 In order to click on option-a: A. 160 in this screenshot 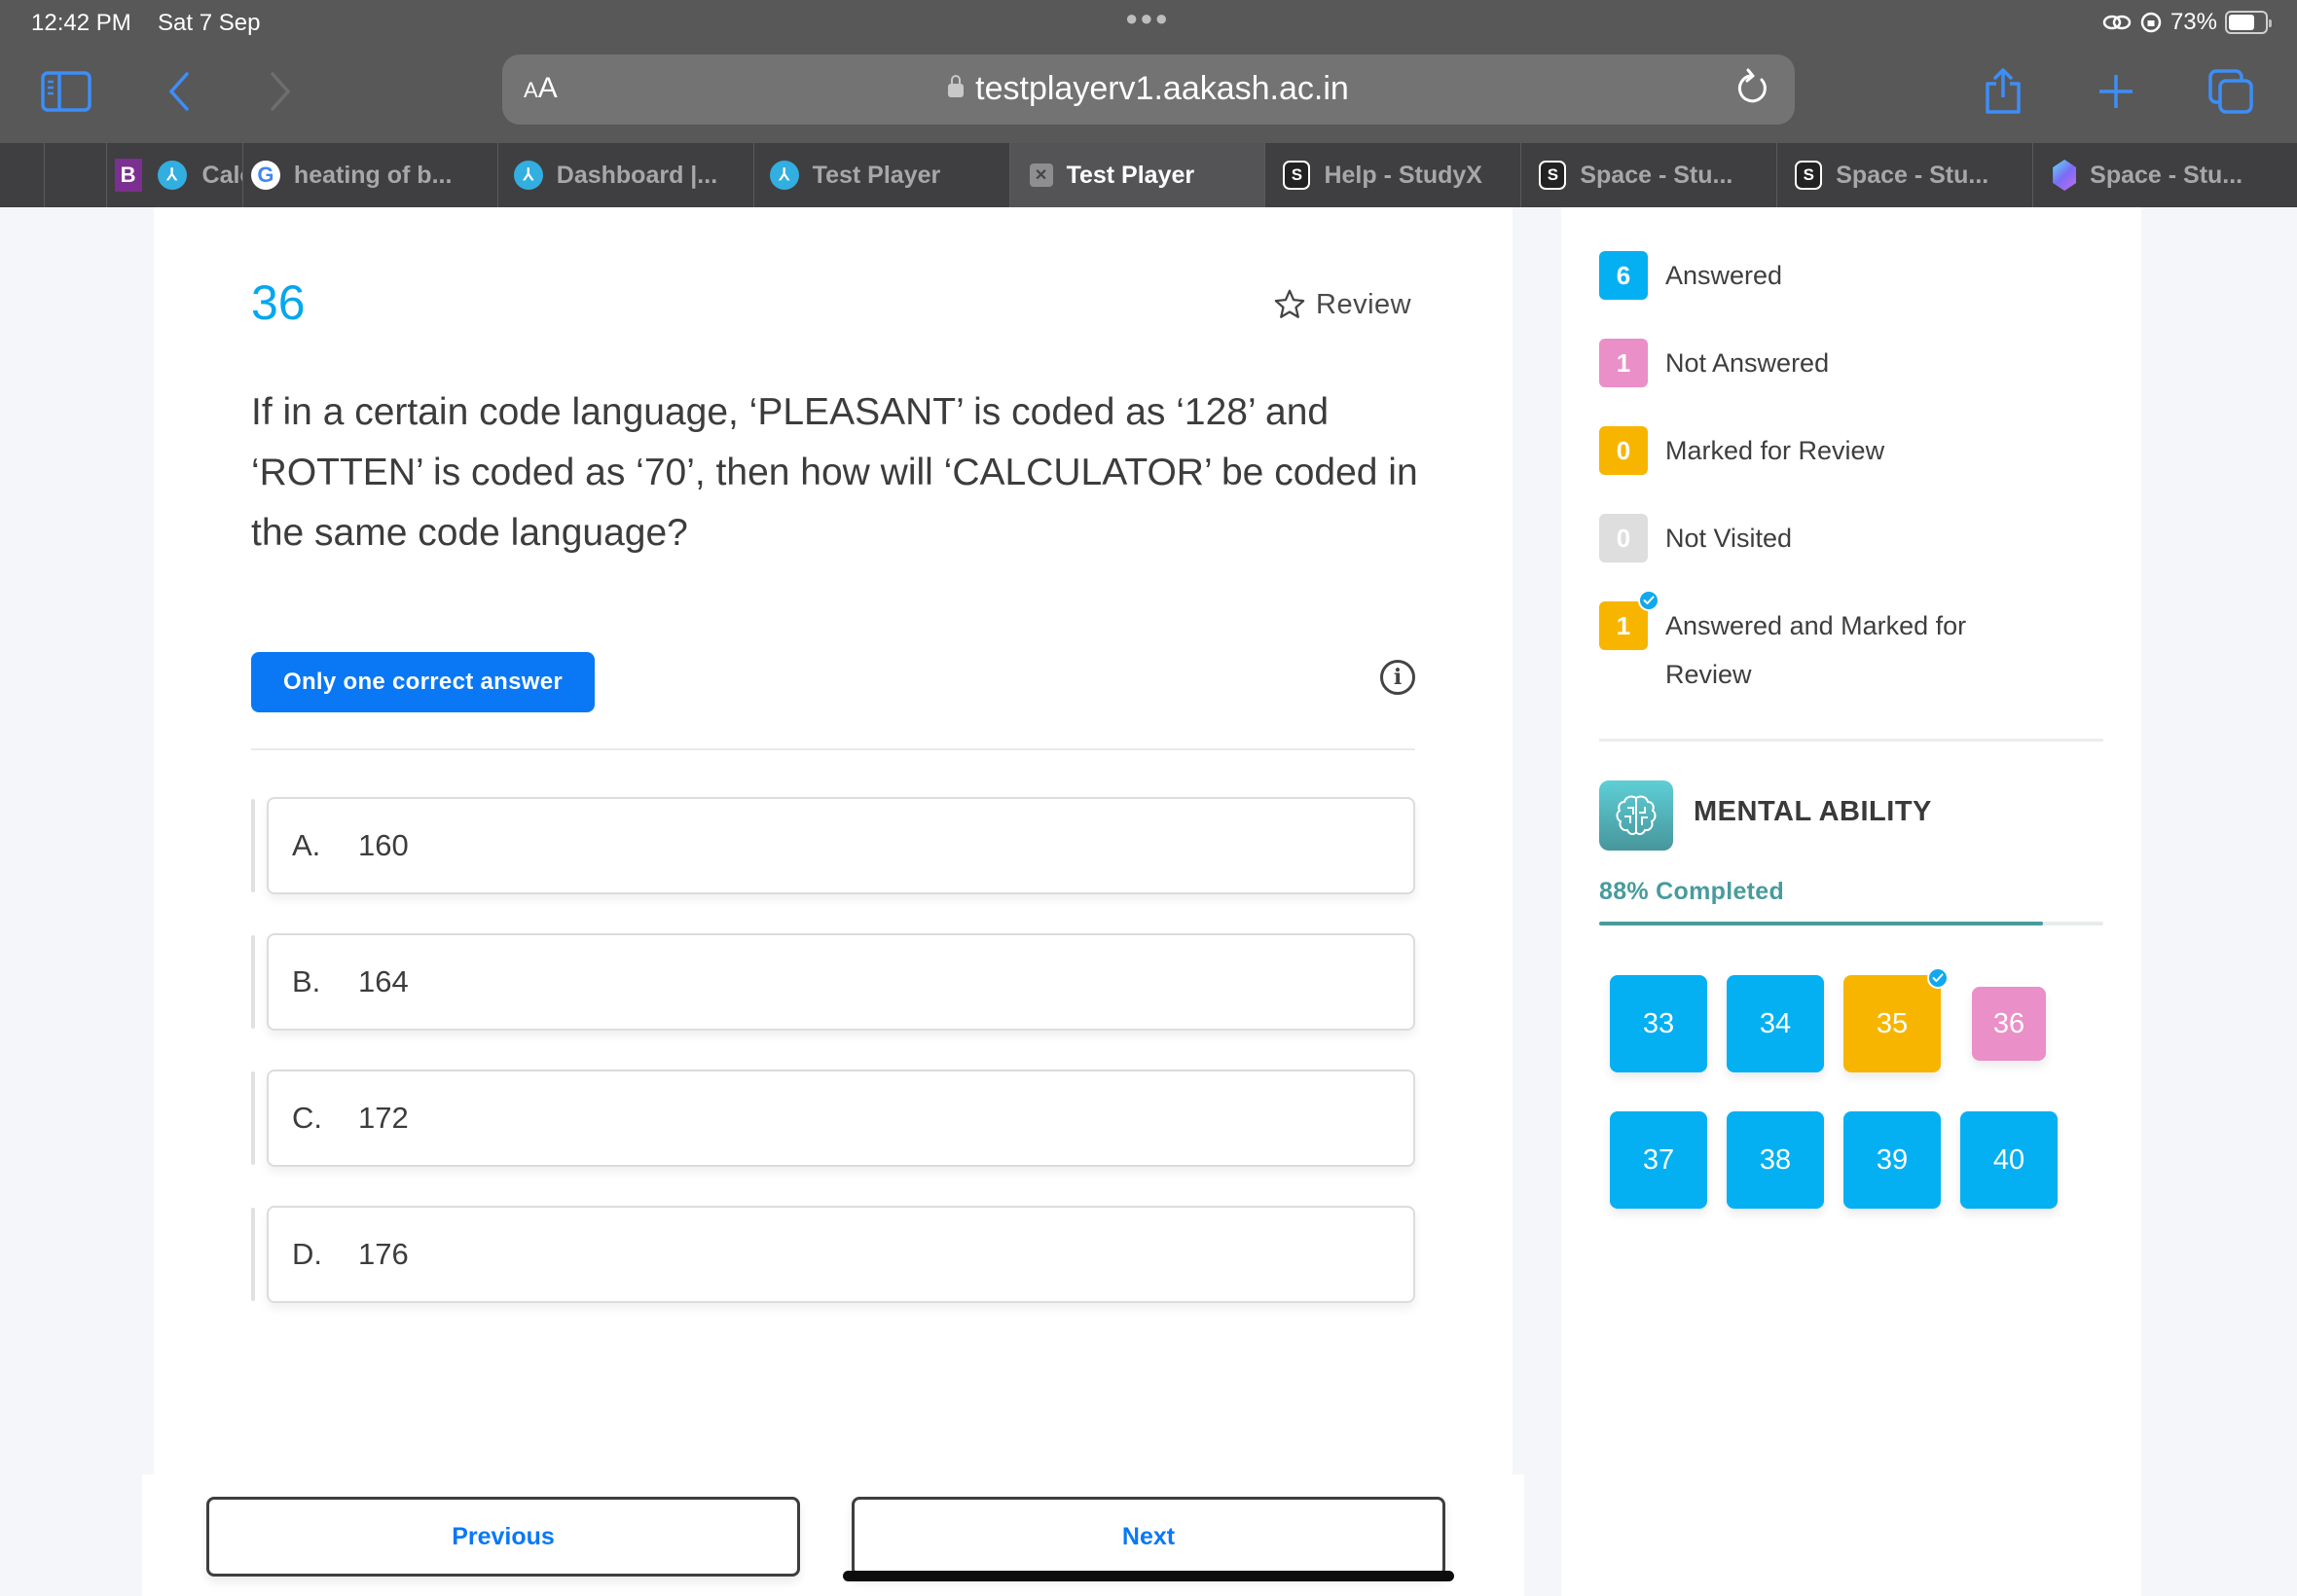, I will do `click(833, 845)`.